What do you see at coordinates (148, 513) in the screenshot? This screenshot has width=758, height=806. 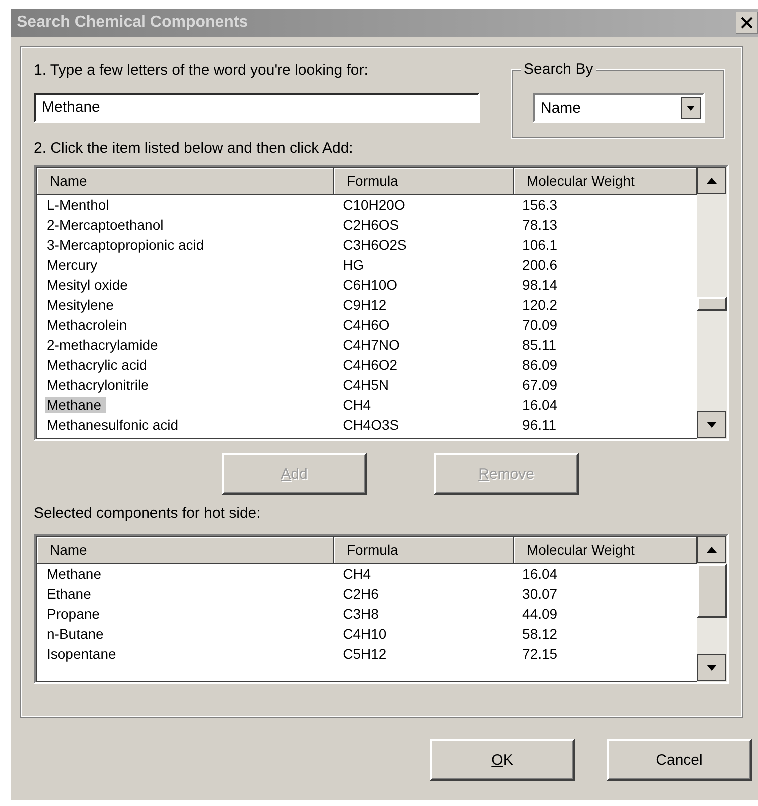 I see `list-label: Selected components for hot side:` at bounding box center [148, 513].